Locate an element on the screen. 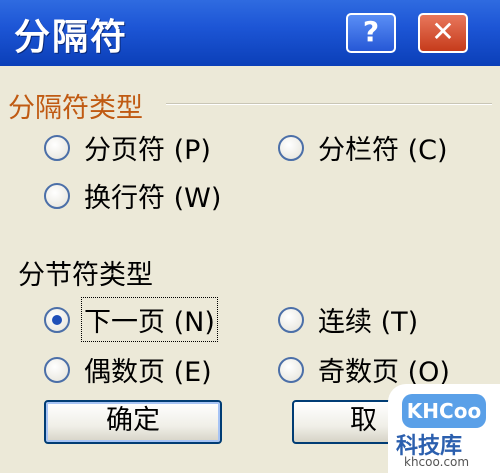  radio-continuous: 连续 (T) is located at coordinates (348, 319).